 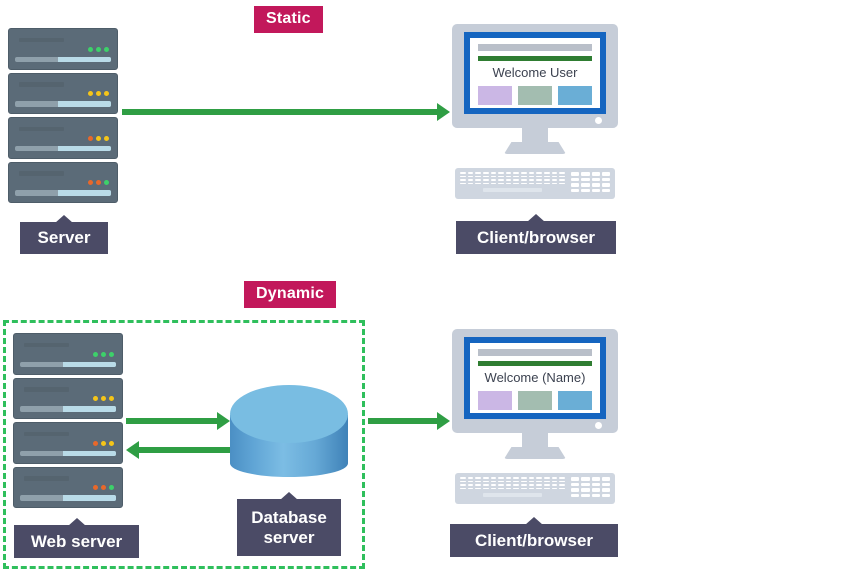 I want to click on client-static-browser-screen: Welcome User, so click(x=535, y=73).